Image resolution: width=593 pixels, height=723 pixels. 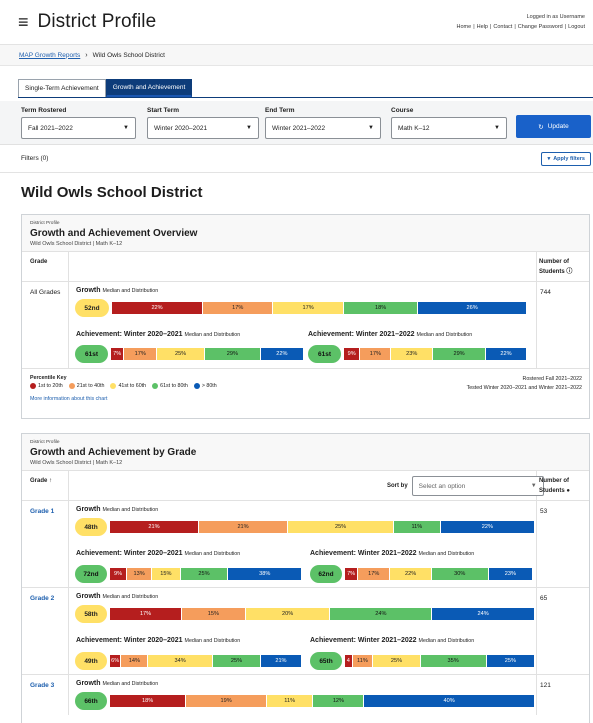 I want to click on distribution-segment: 35%, so click(x=453, y=661).